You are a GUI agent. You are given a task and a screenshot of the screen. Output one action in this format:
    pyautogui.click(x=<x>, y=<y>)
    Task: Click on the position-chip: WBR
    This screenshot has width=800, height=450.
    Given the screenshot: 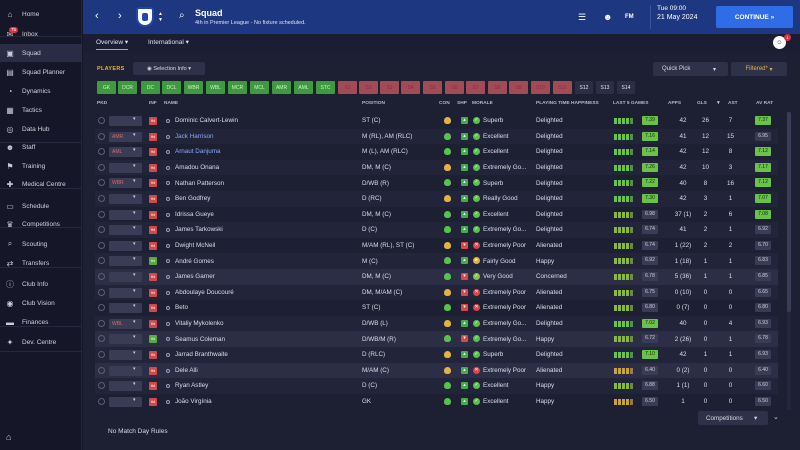 What is the action you would take?
    pyautogui.click(x=193, y=87)
    